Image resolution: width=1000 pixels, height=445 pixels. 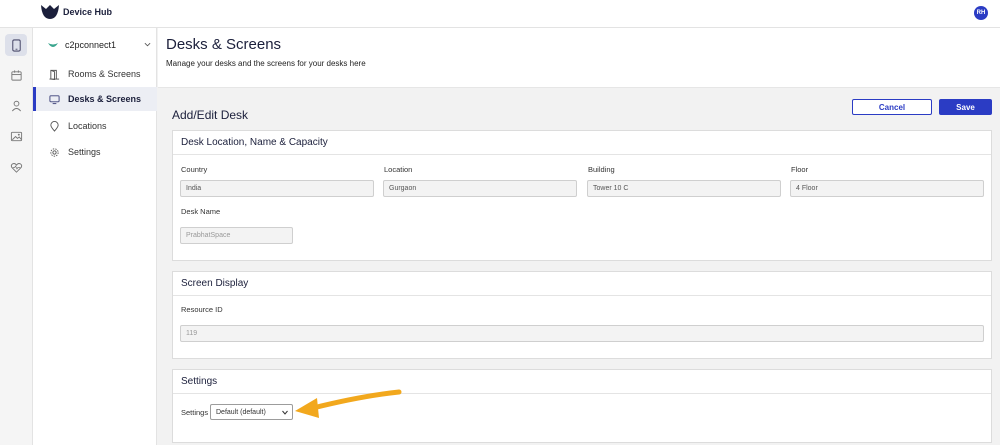 I want to click on sidebar-item-settings: Settings, so click(x=95, y=152).